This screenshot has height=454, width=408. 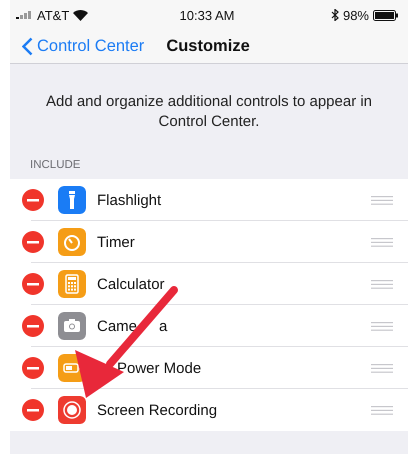 What do you see at coordinates (27, 46) in the screenshot?
I see `chevron-left-icon` at bounding box center [27, 46].